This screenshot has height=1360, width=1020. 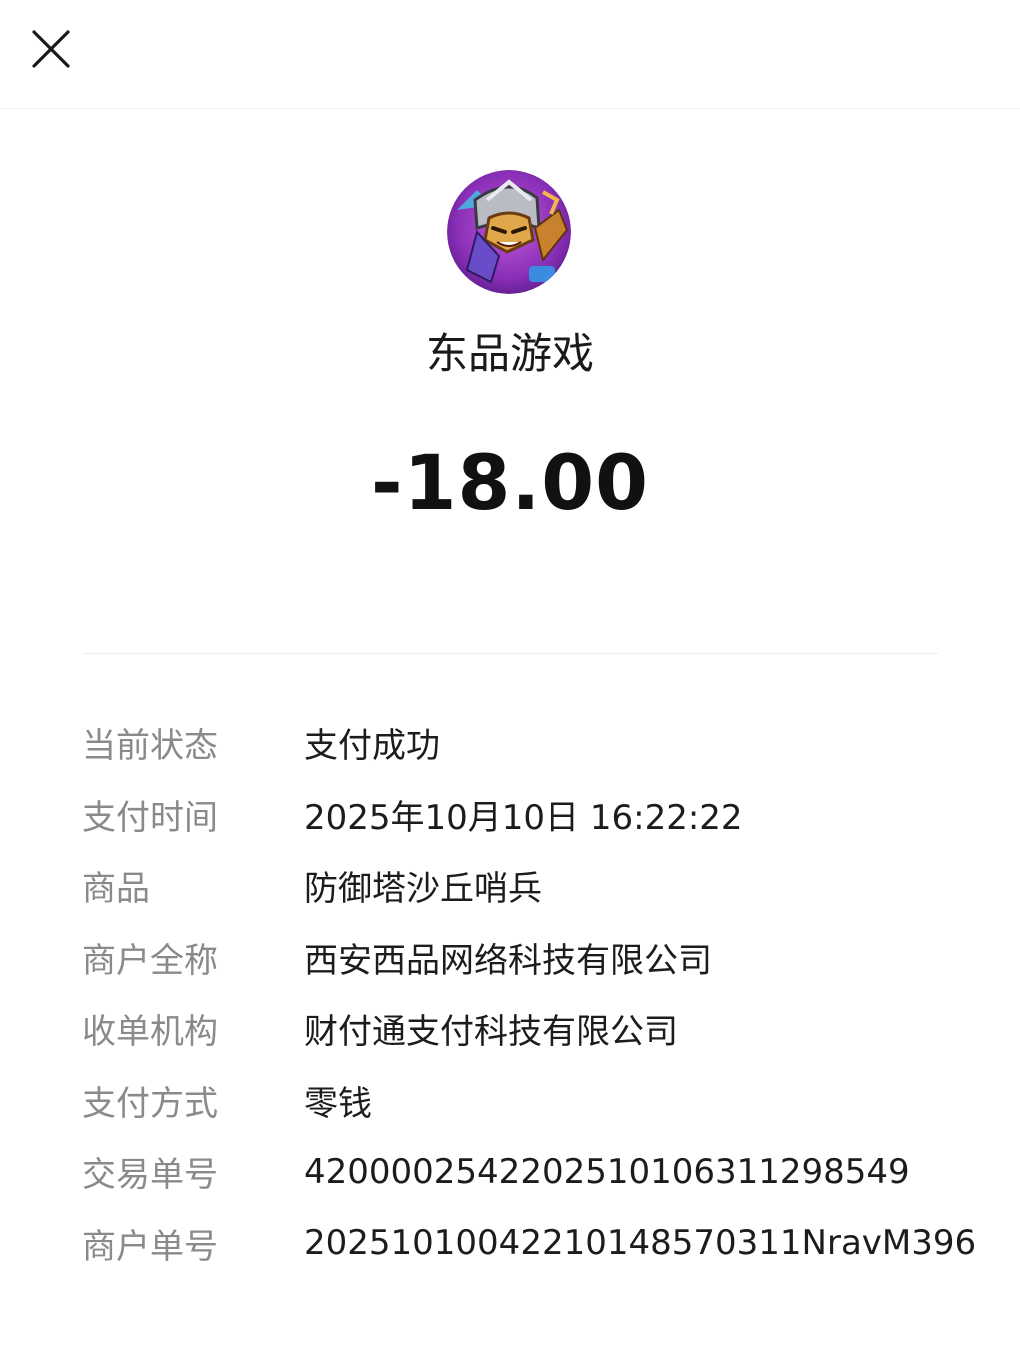 What do you see at coordinates (607, 1172) in the screenshot?
I see `detail-value: 4200002542202510106311298549` at bounding box center [607, 1172].